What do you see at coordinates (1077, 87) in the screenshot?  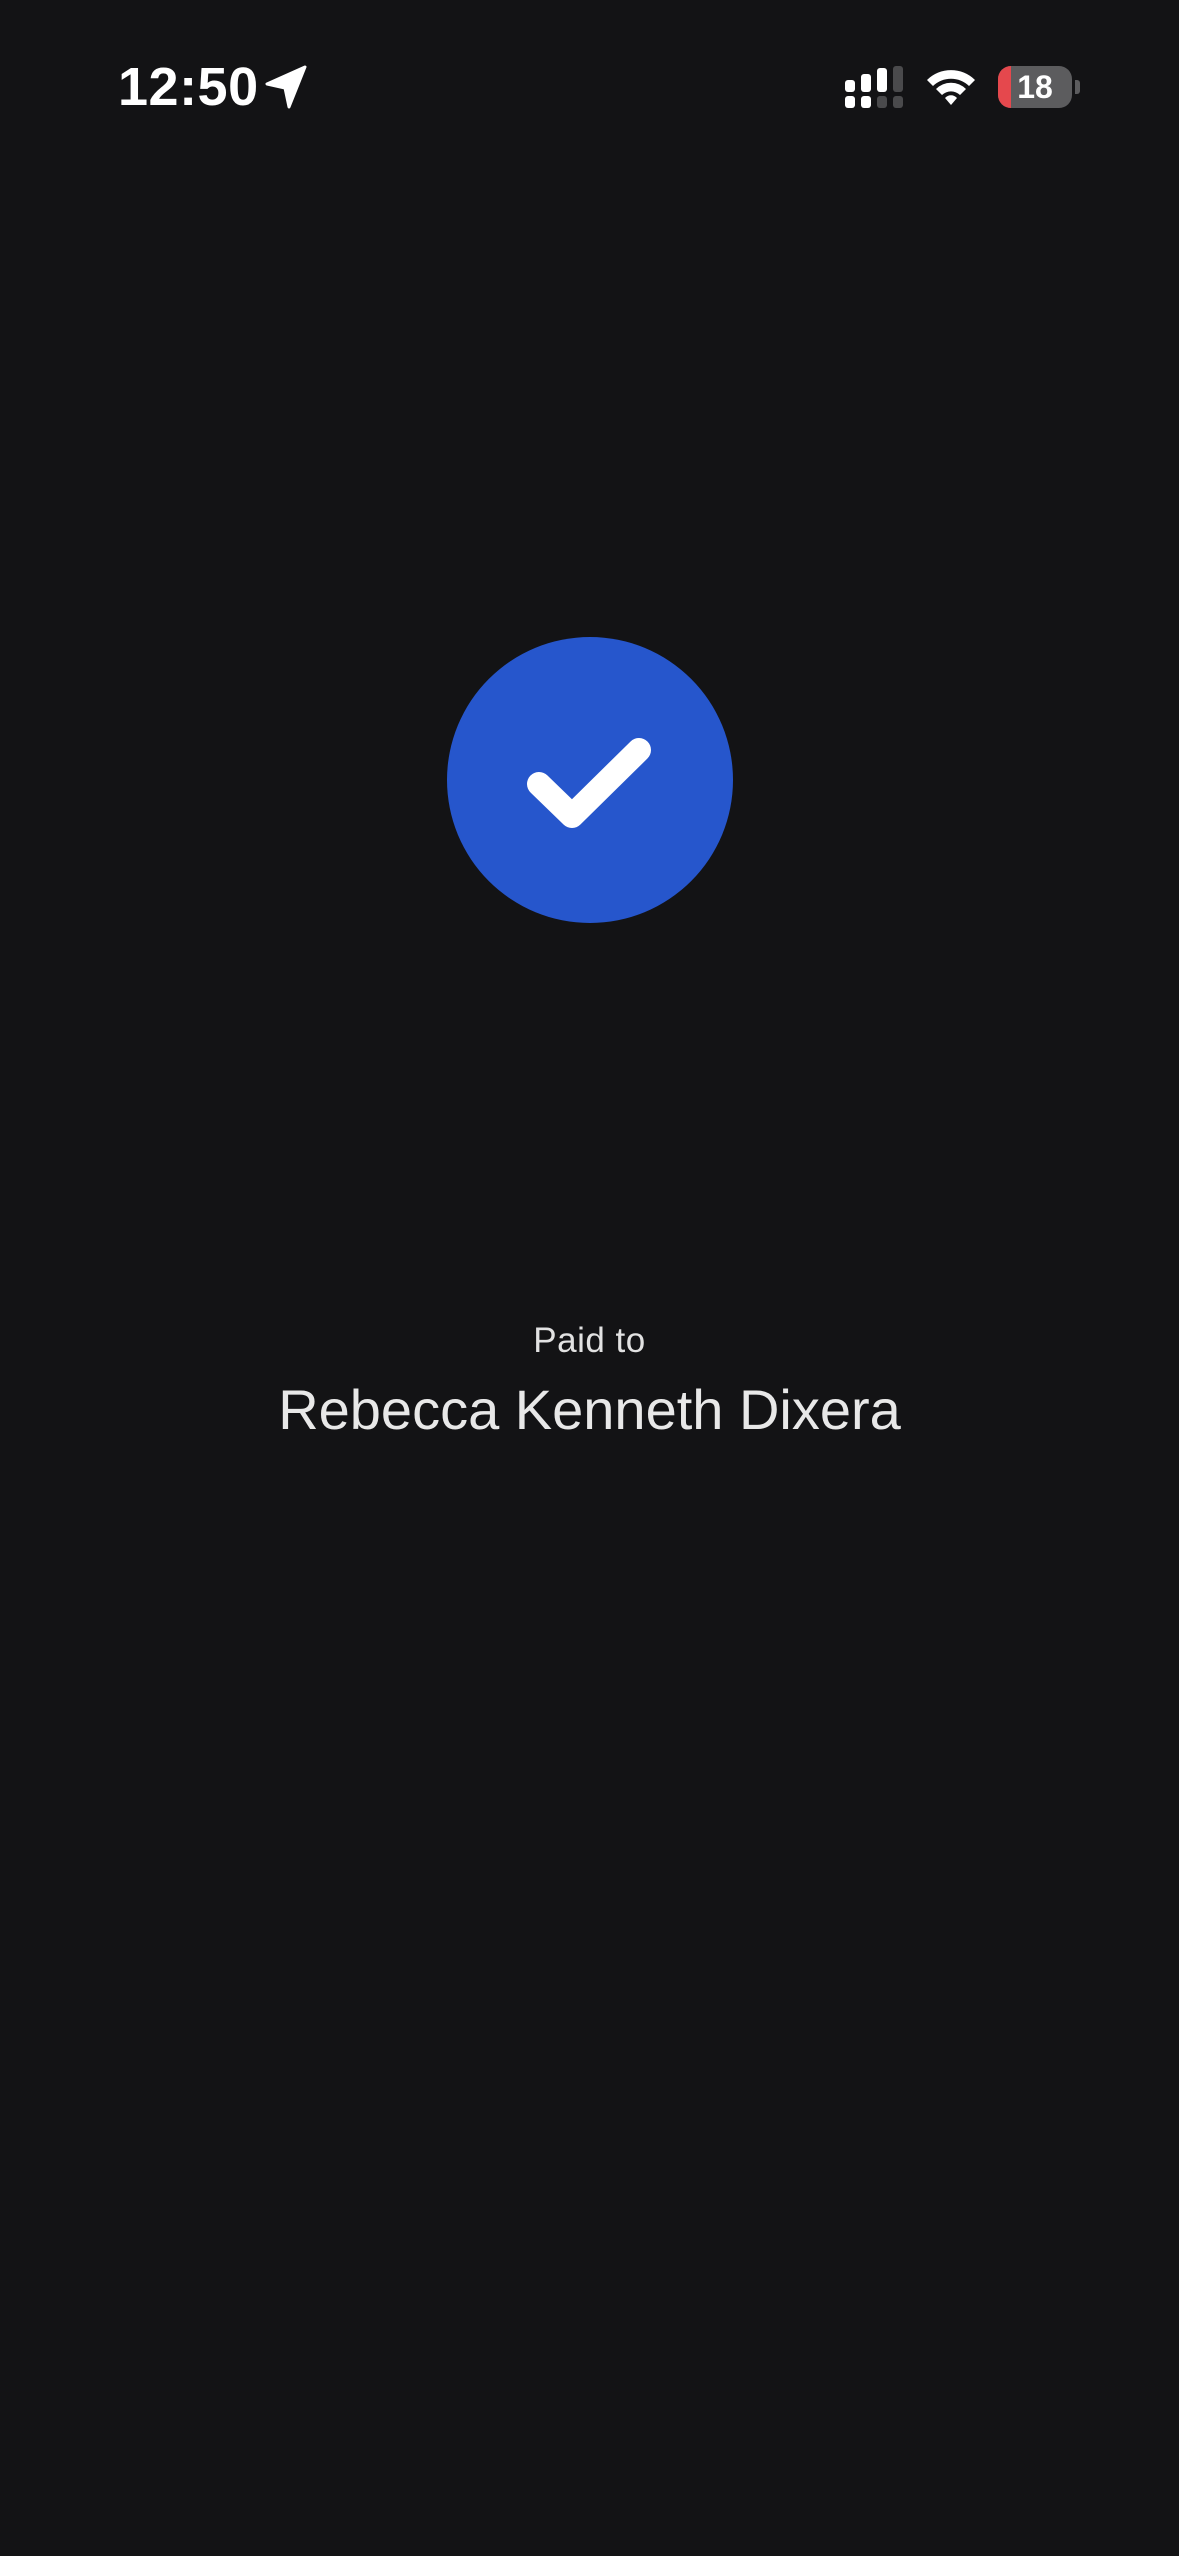 I see `battery-cap` at bounding box center [1077, 87].